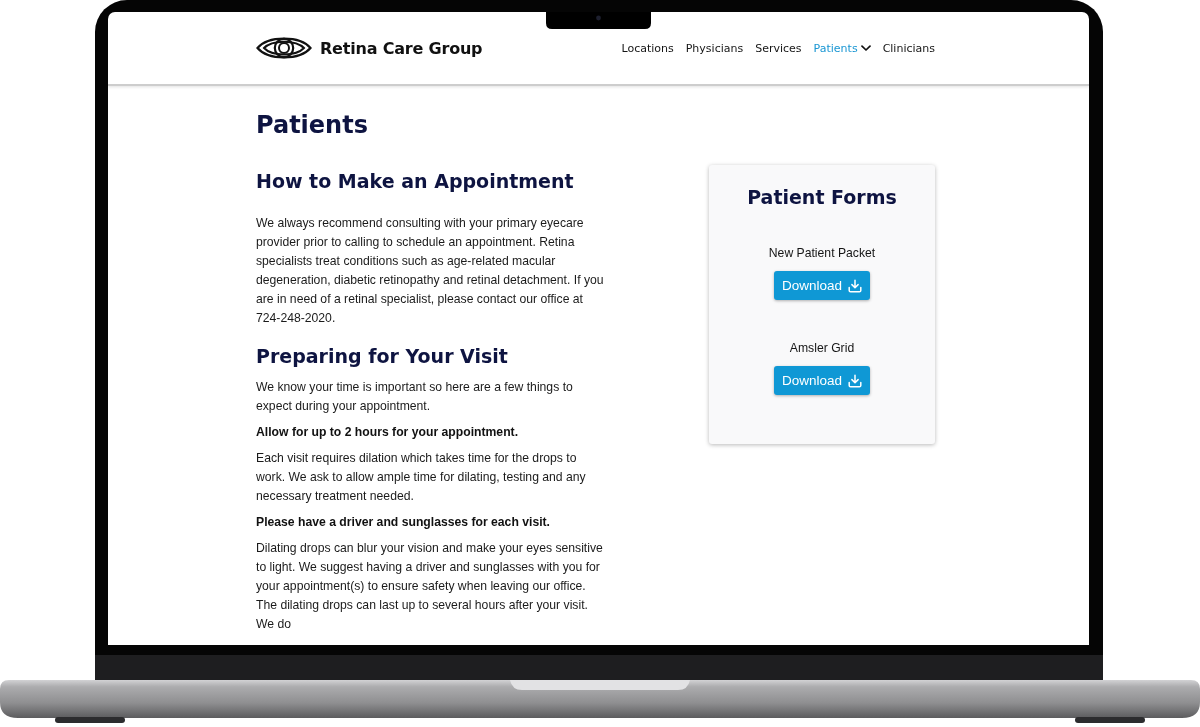 The height and width of the screenshot is (727, 1200). Describe the element at coordinates (312, 125) in the screenshot. I see `page-title: Patients` at that location.